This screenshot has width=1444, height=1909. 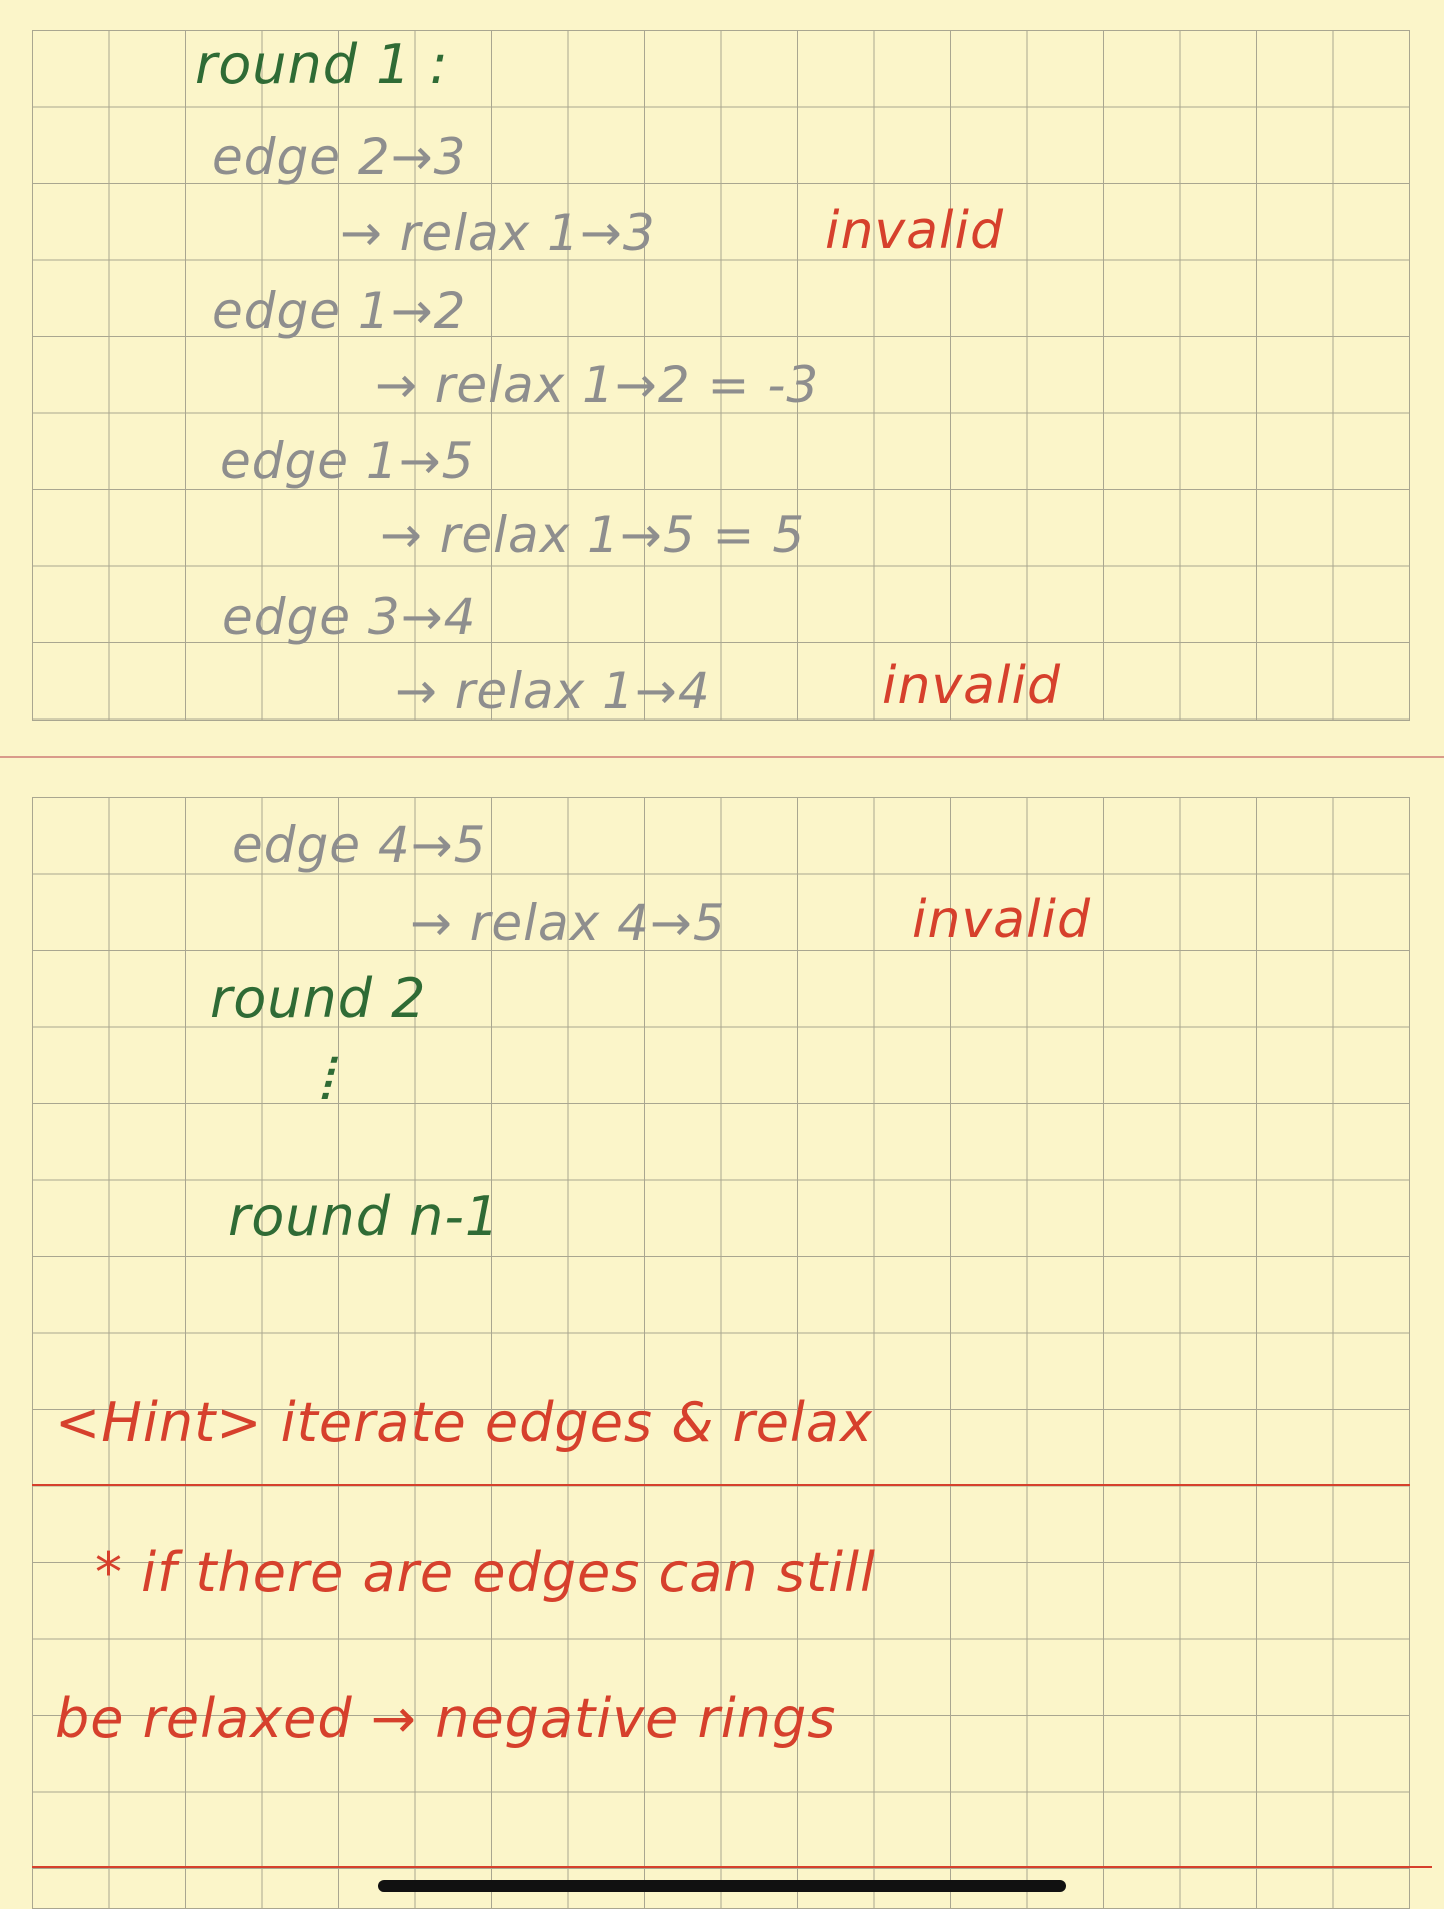 I want to click on step-5-relax: → relax 4→5, so click(x=568, y=923).